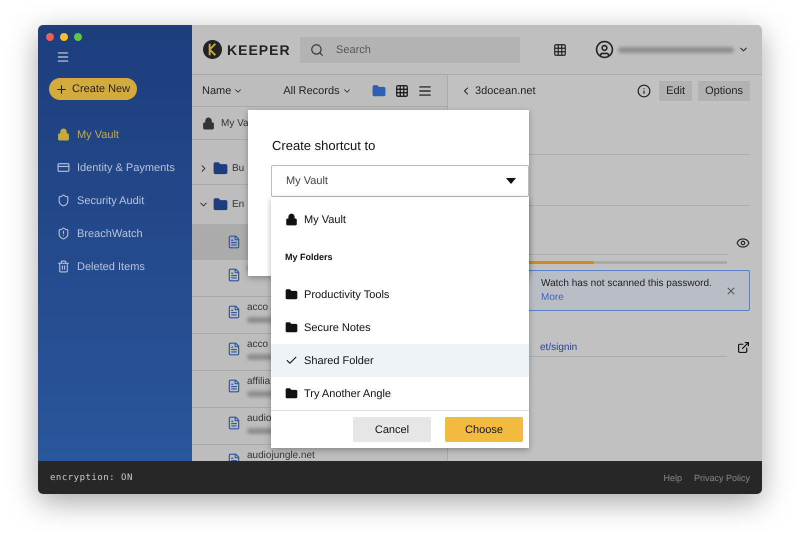 The width and height of the screenshot is (800, 545). I want to click on sidebar-item: My Vault, so click(115, 134).